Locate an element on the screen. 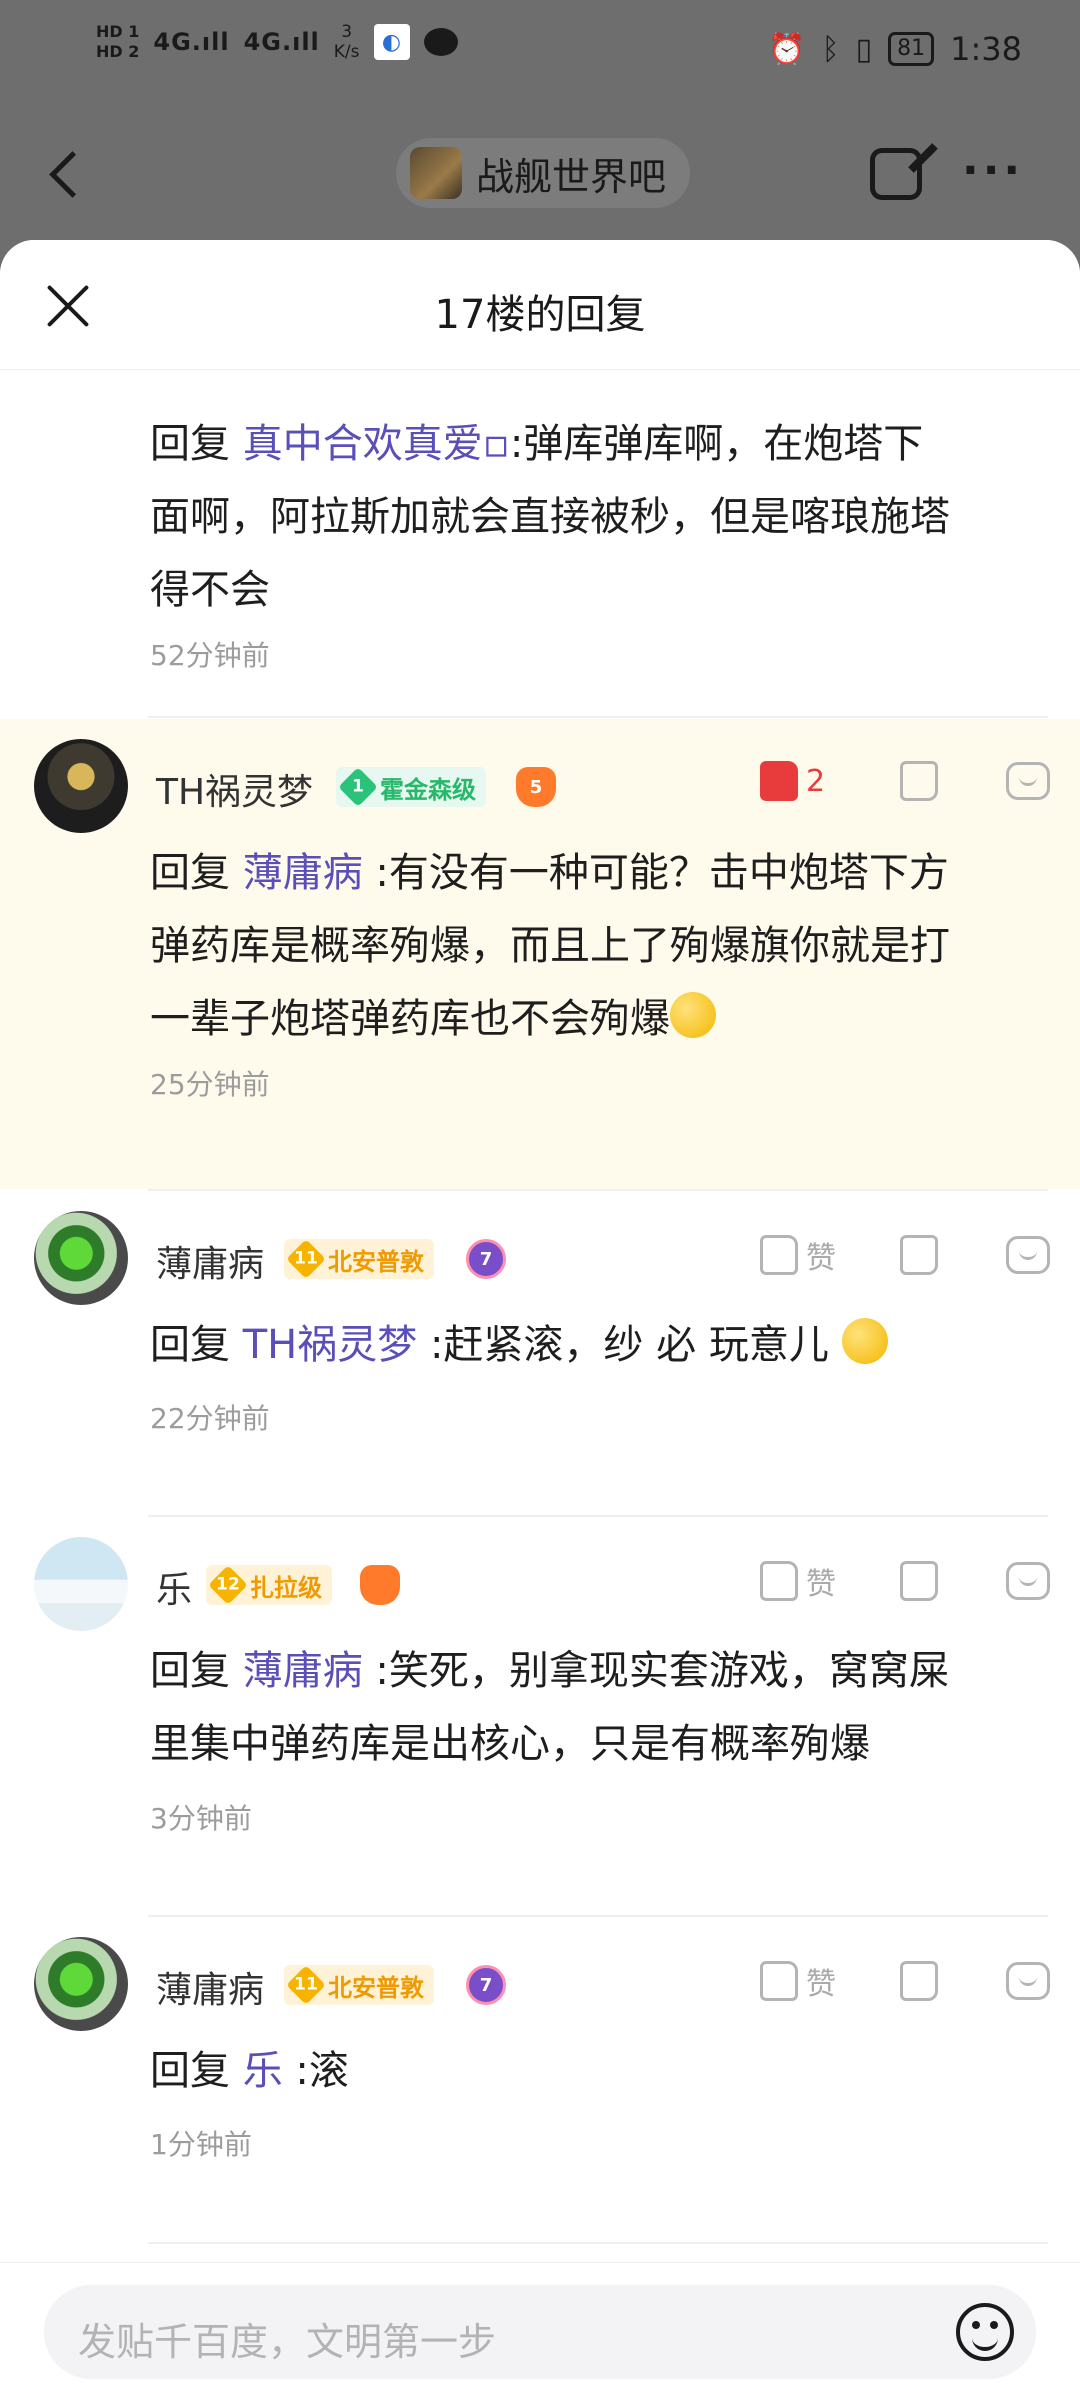 Image resolution: width=1080 pixels, height=2400 pixels. level-number: 12 is located at coordinates (228, 1584).